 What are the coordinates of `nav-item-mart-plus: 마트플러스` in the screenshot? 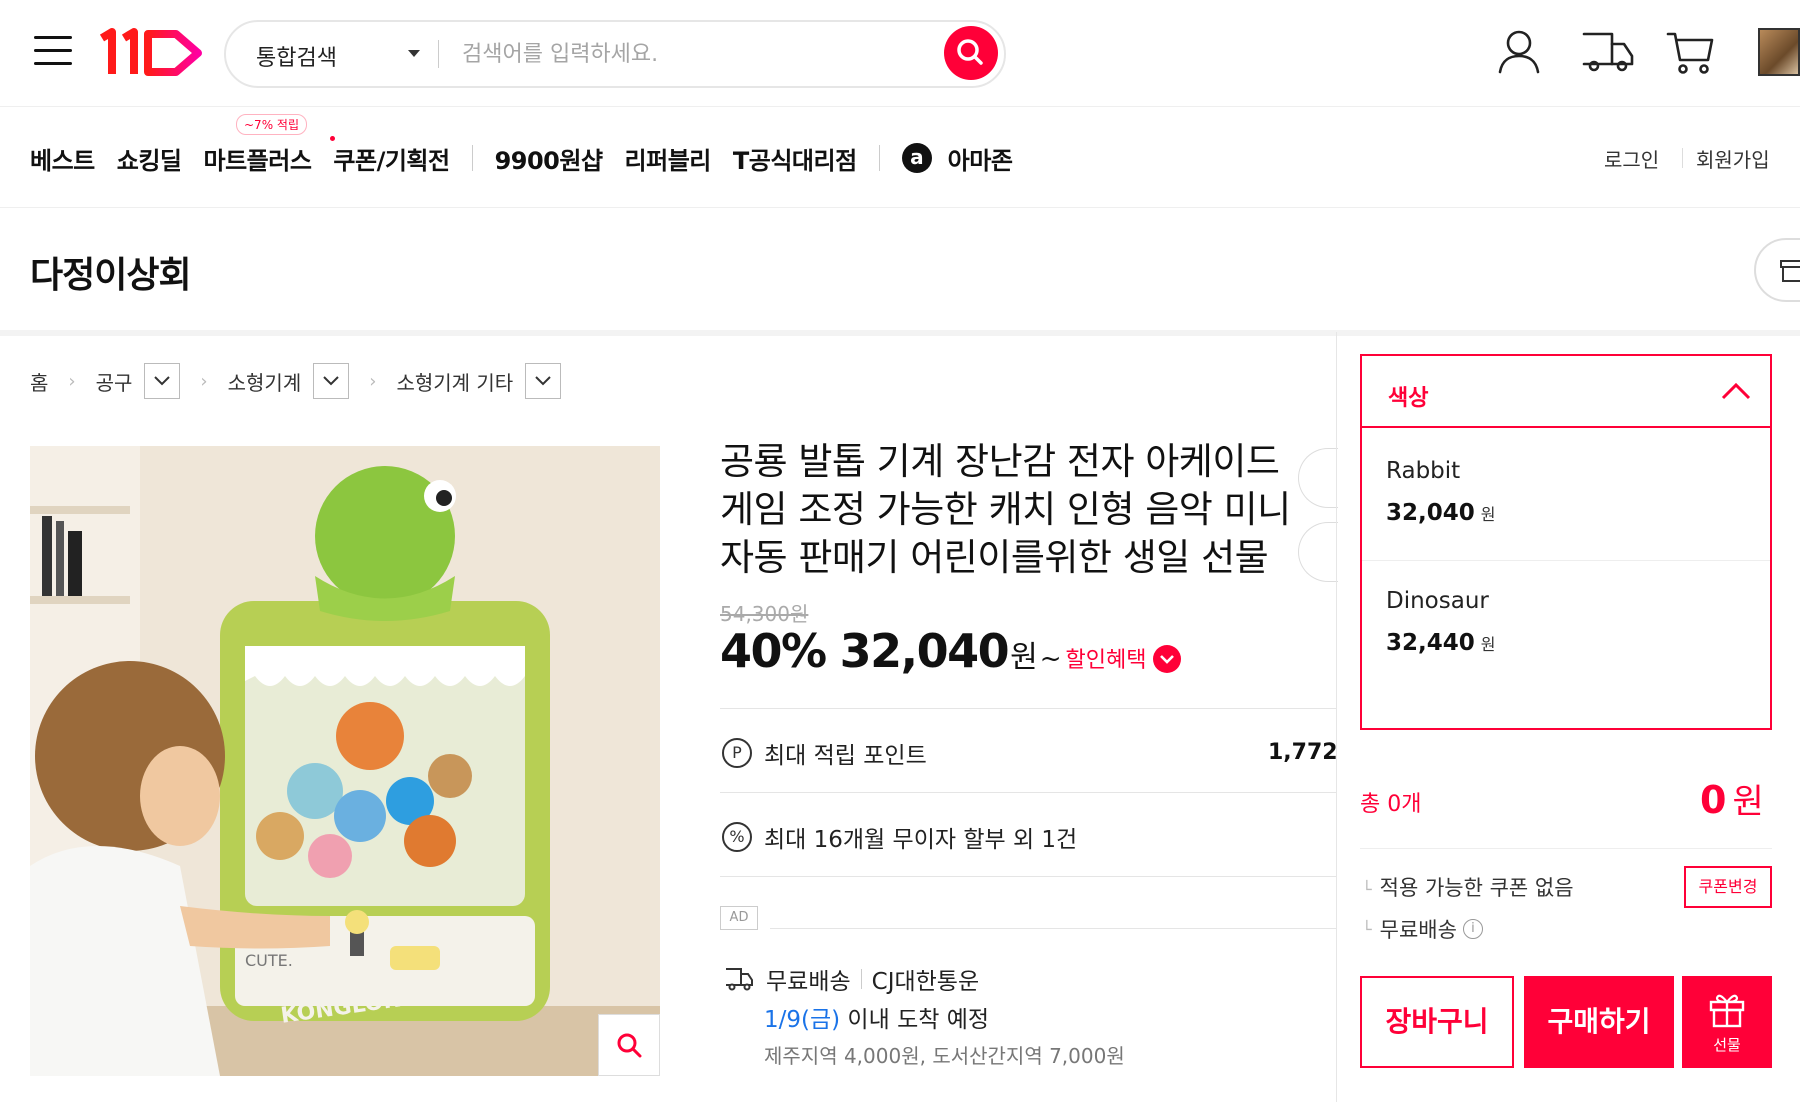 It's located at (258, 158).